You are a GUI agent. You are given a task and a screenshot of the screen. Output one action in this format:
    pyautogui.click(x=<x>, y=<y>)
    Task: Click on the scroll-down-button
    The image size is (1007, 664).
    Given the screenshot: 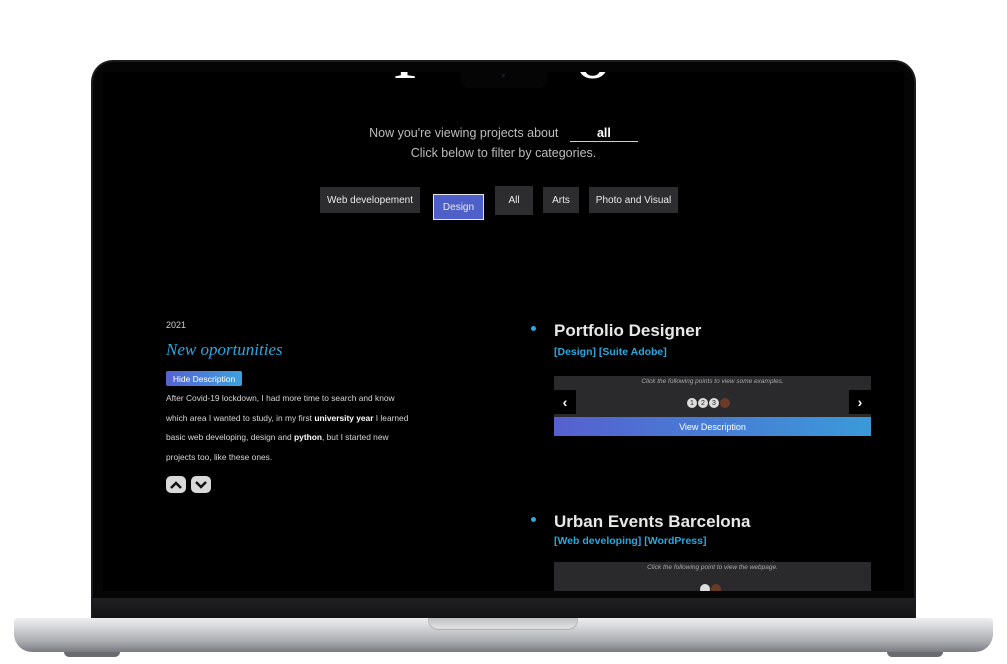 What is the action you would take?
    pyautogui.click(x=201, y=484)
    